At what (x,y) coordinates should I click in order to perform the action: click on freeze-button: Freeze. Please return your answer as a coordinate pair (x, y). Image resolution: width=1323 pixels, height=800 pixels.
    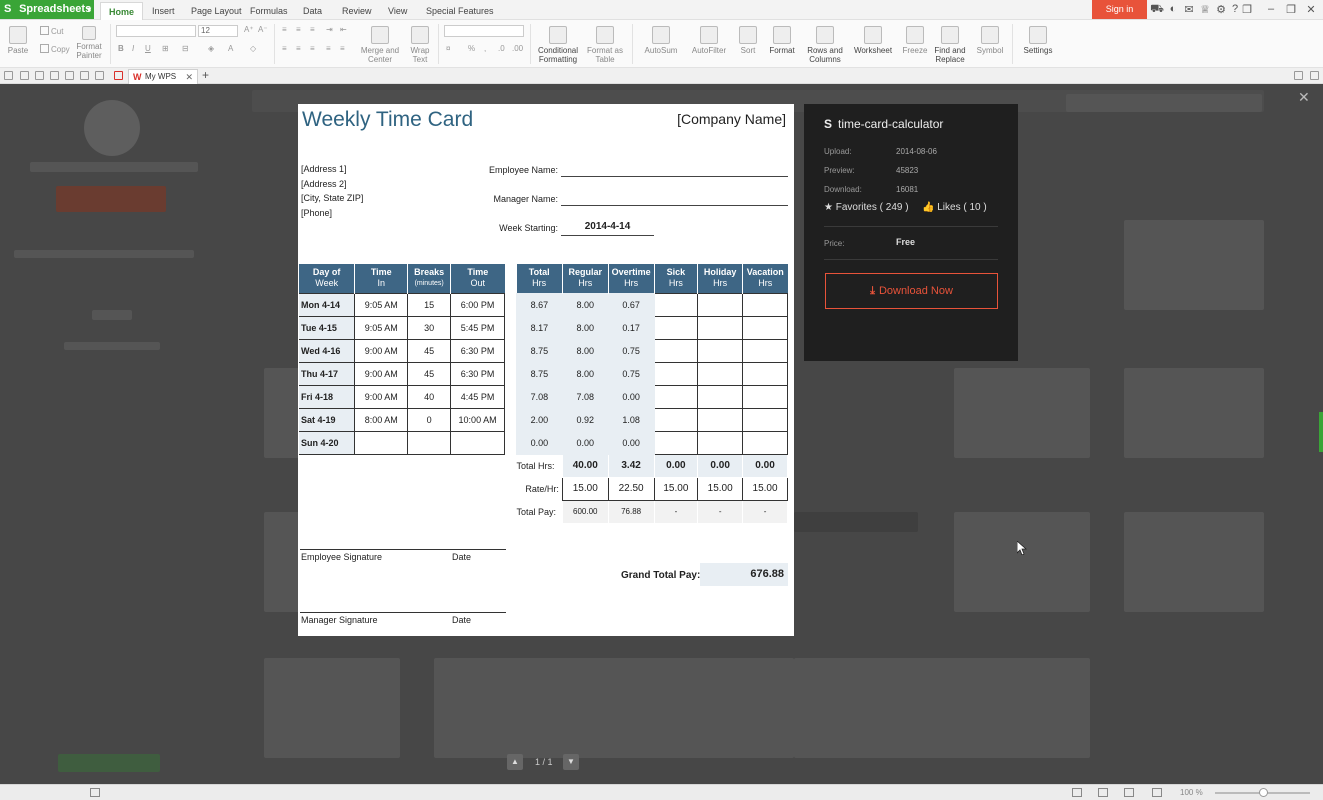
    Looking at the image, I should click on (915, 40).